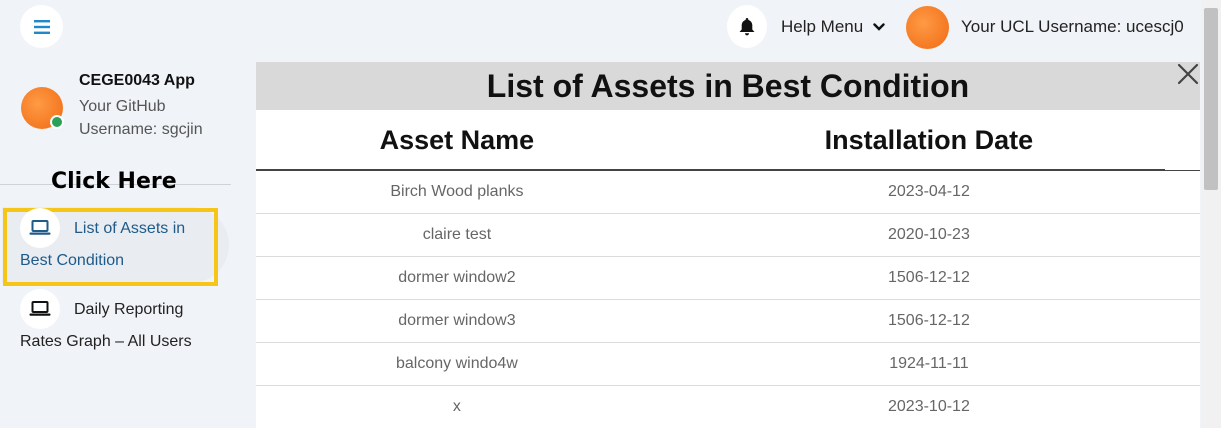 This screenshot has width=1221, height=428. I want to click on panel-title: List of Assets in Best Condition, so click(728, 85).